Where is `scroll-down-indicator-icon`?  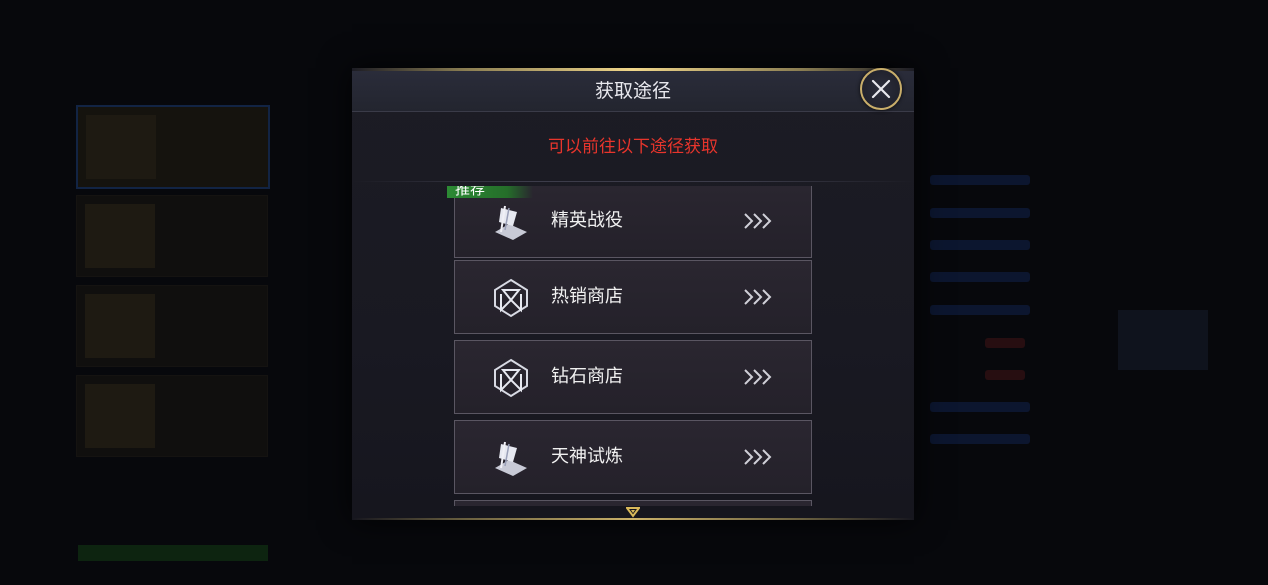 scroll-down-indicator-icon is located at coordinates (633, 512).